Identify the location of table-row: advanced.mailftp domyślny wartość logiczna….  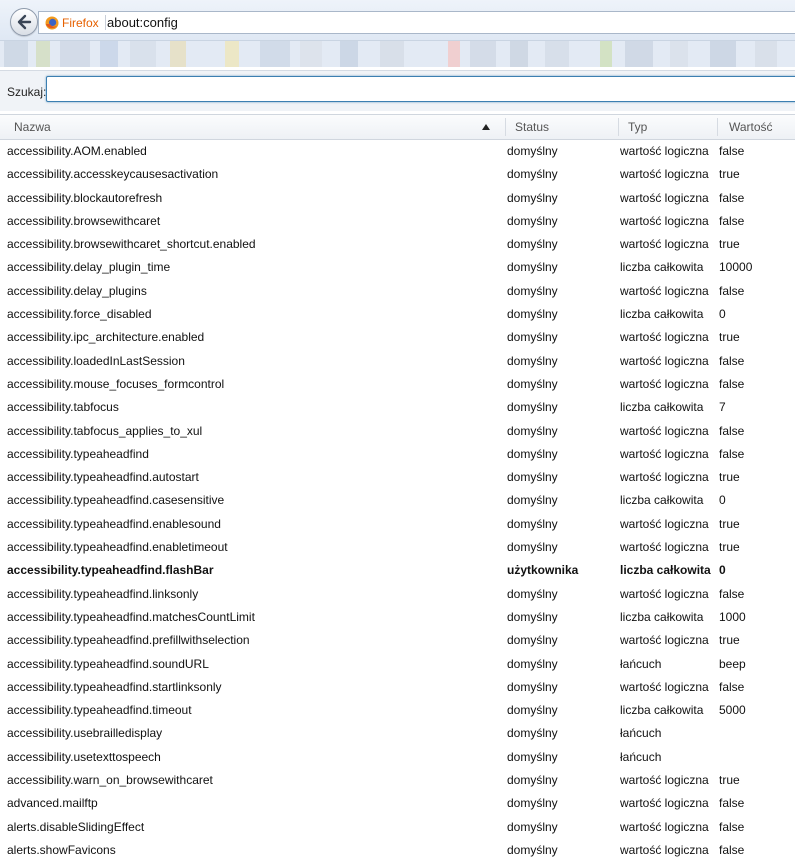
(397, 803).